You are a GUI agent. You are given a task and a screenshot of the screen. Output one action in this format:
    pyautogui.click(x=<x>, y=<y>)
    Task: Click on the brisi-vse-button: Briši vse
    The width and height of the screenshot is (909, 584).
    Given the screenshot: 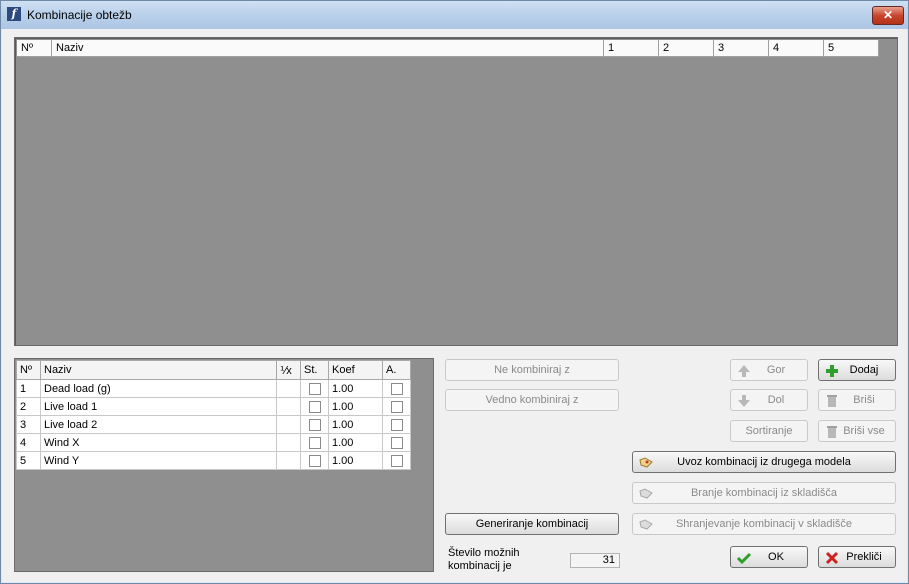 What is the action you would take?
    pyautogui.click(x=857, y=431)
    